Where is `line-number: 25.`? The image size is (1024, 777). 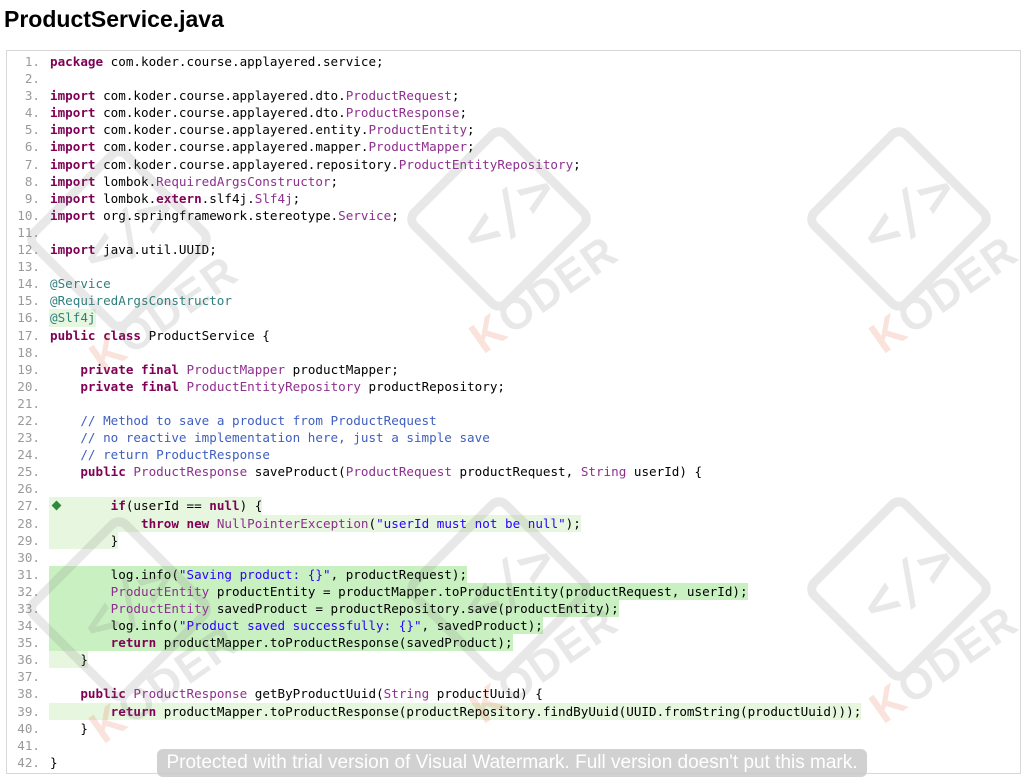 line-number: 25. is located at coordinates (28, 472).